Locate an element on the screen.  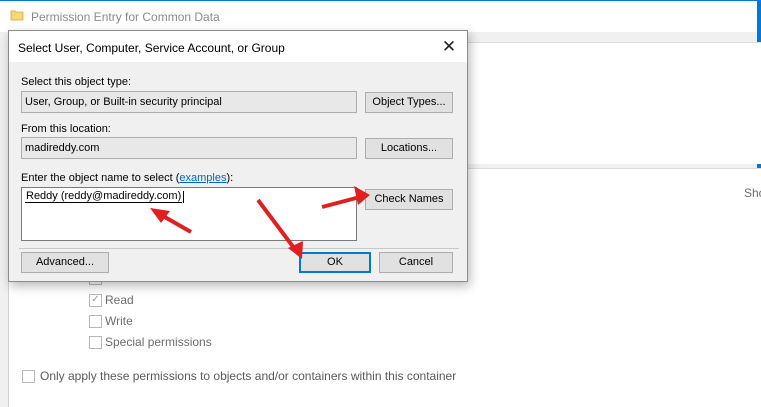
window-title: Permission Entry for Common Data is located at coordinates (125, 17).